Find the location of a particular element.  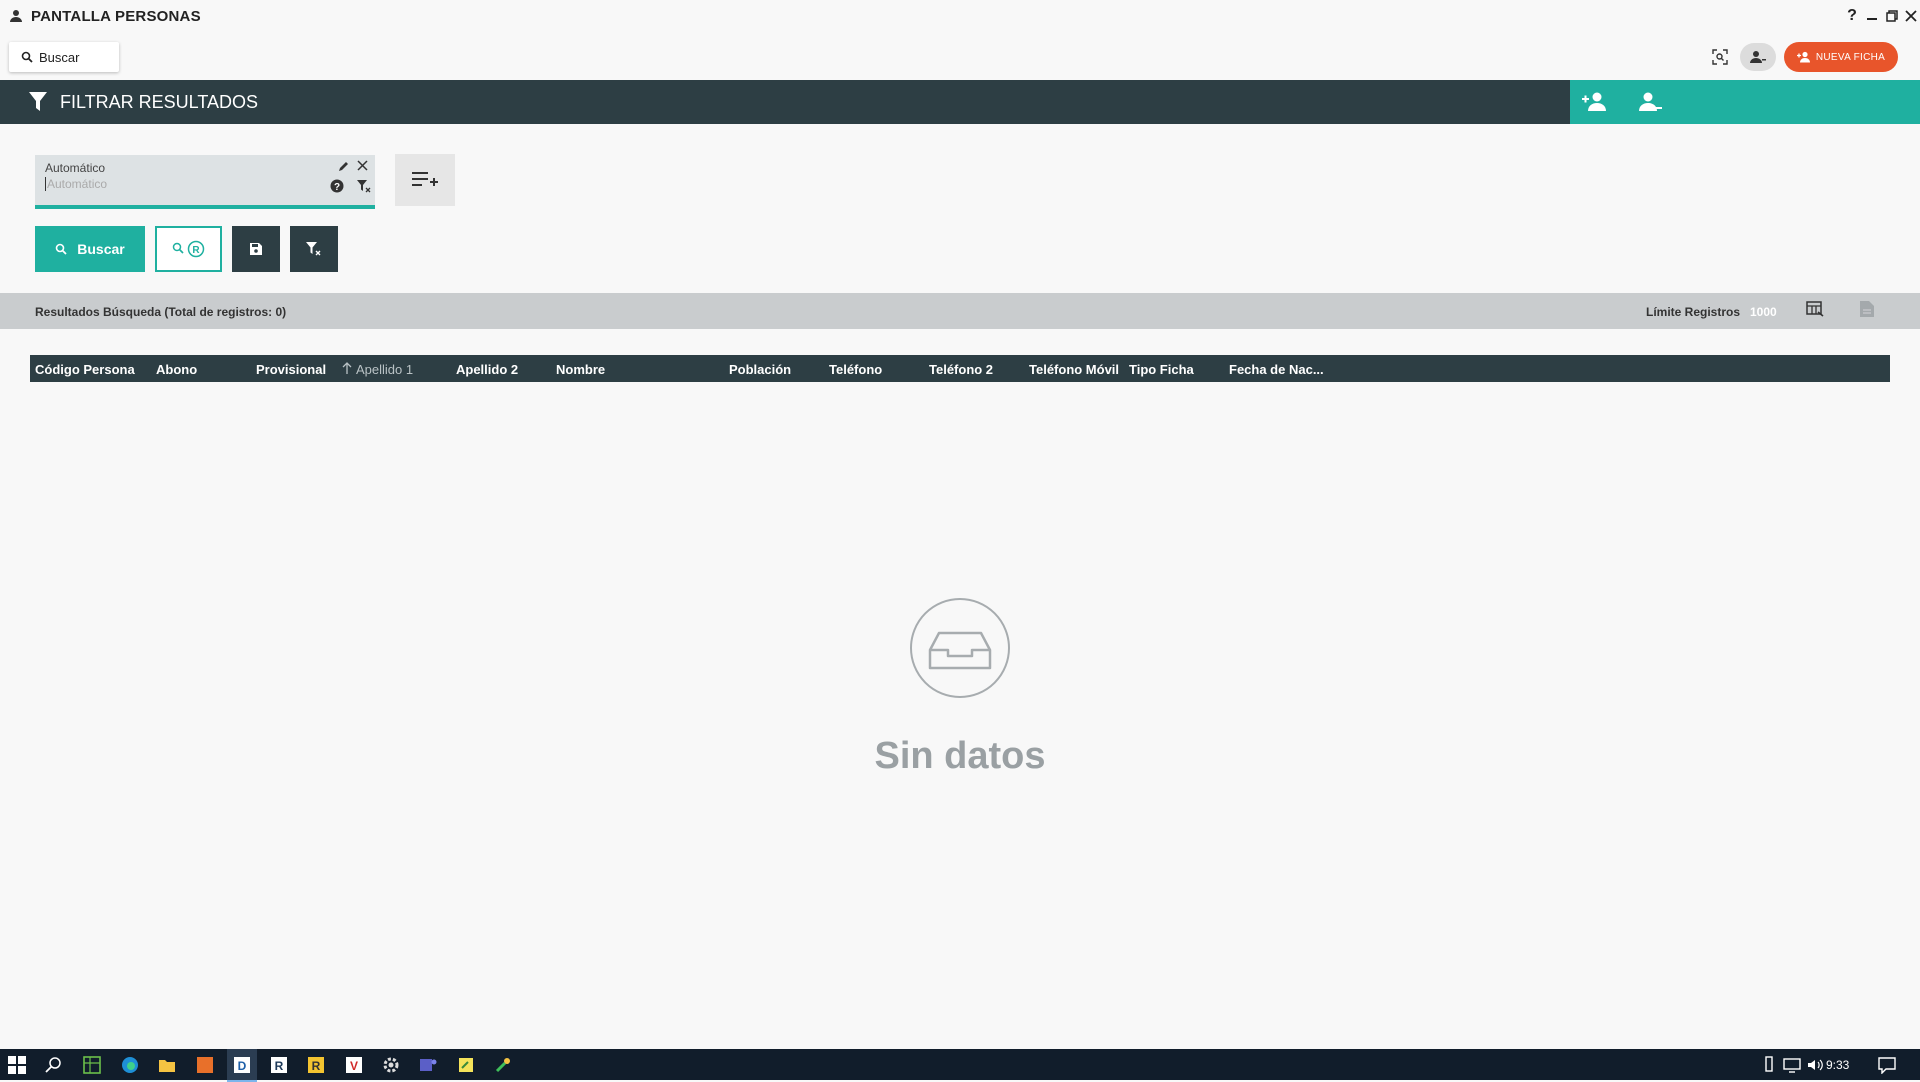

add-filter-button is located at coordinates (425, 180).